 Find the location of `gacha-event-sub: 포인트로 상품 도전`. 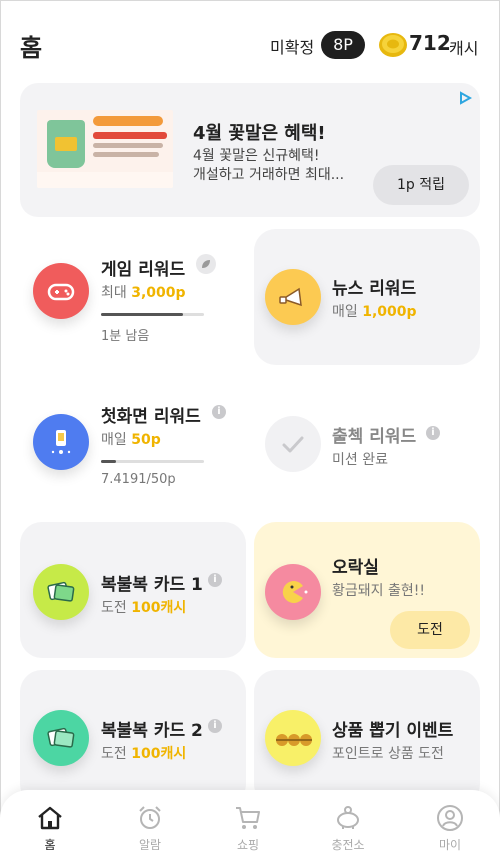

gacha-event-sub: 포인트로 상품 도전 is located at coordinates (388, 754).